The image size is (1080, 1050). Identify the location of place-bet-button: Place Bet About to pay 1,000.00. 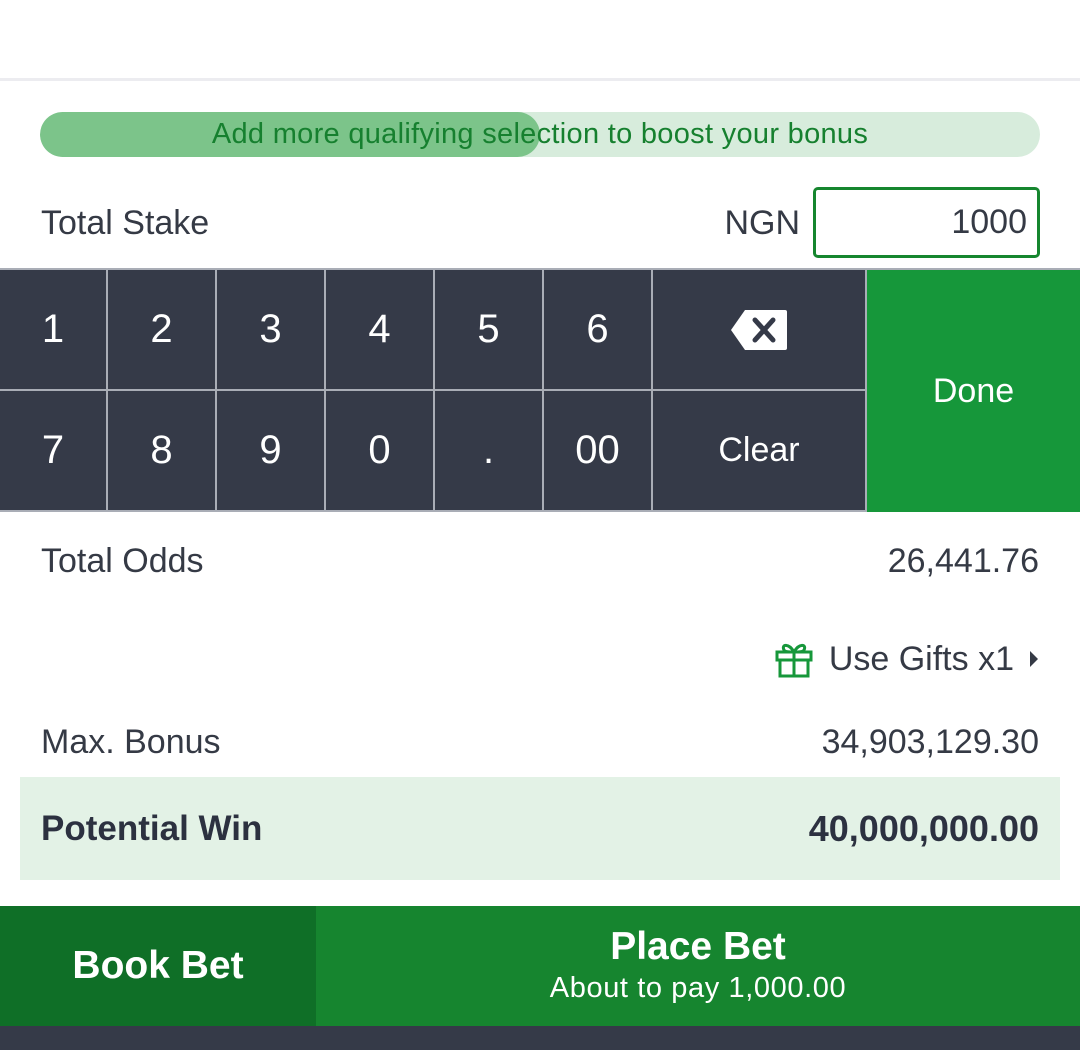
(698, 966).